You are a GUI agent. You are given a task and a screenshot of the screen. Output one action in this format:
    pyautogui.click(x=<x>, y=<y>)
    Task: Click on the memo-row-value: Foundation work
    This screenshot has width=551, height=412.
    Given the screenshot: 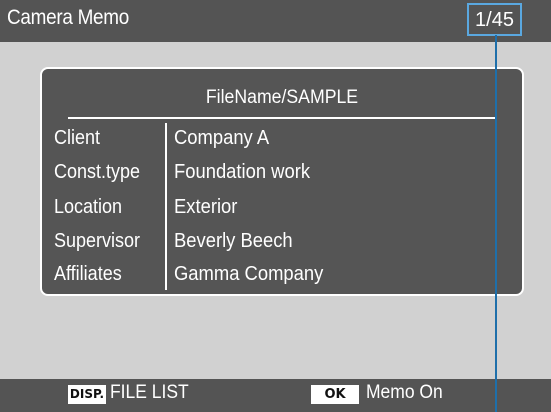 What is the action you would take?
    pyautogui.click(x=242, y=172)
    